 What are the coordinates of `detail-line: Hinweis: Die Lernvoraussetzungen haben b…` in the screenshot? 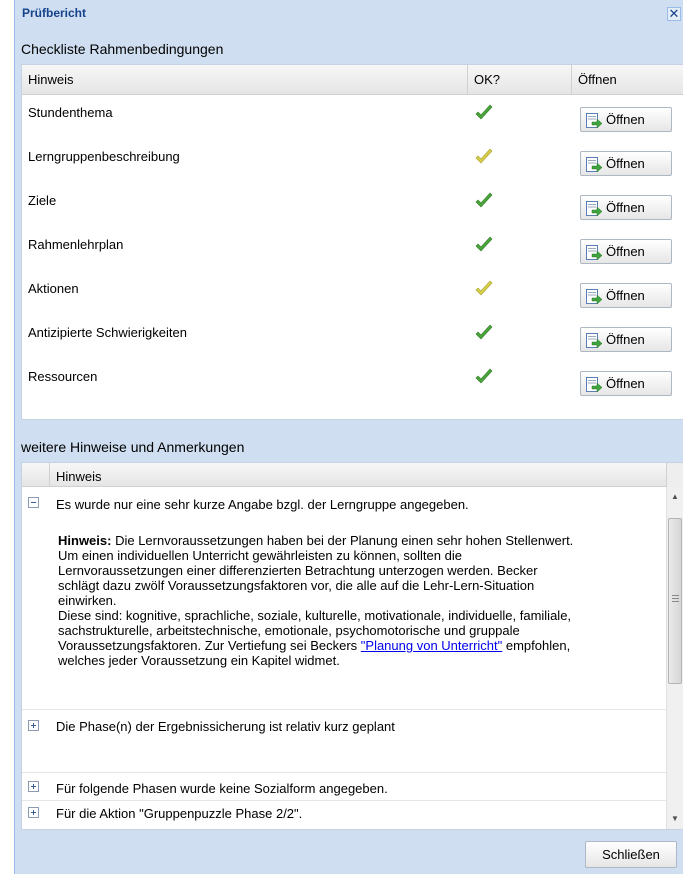 It's located at (356, 540).